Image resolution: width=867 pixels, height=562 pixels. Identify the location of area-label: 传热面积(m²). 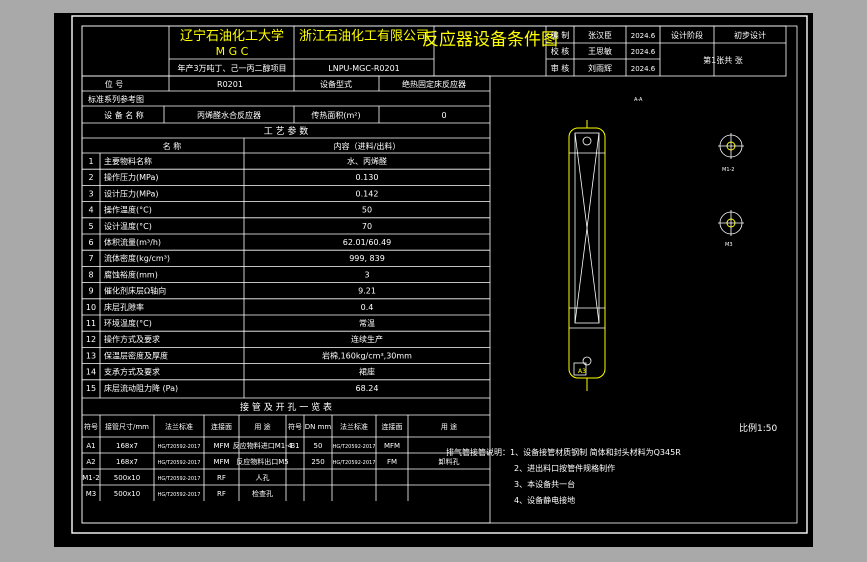
(335, 115).